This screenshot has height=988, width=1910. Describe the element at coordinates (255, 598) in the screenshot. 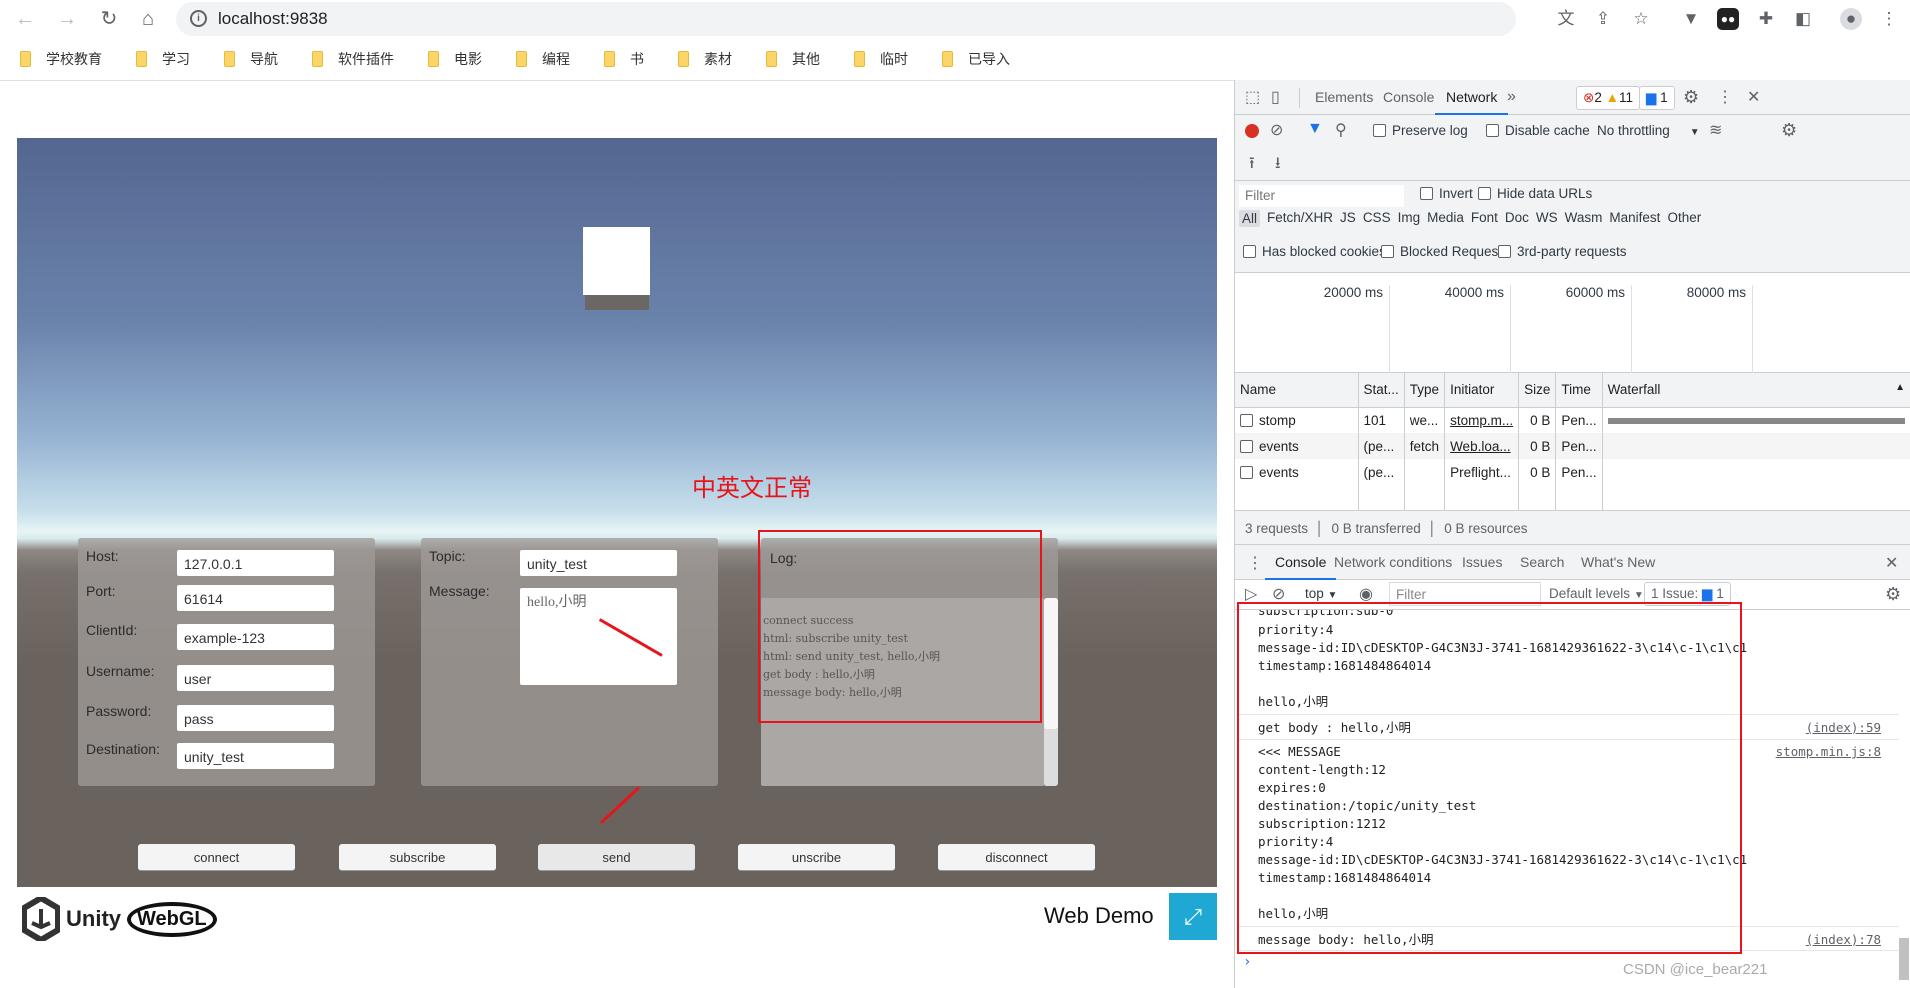

I see `port-input: 61614` at that location.